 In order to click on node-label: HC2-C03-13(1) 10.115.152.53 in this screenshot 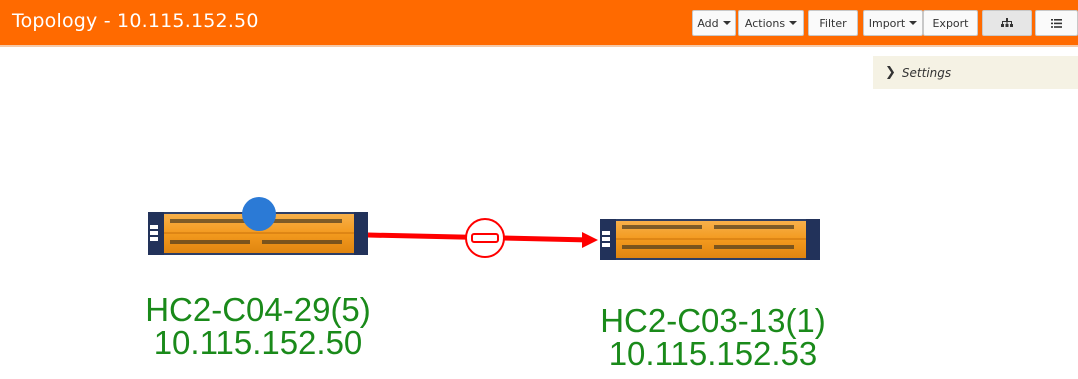, I will do `click(713, 337)`.